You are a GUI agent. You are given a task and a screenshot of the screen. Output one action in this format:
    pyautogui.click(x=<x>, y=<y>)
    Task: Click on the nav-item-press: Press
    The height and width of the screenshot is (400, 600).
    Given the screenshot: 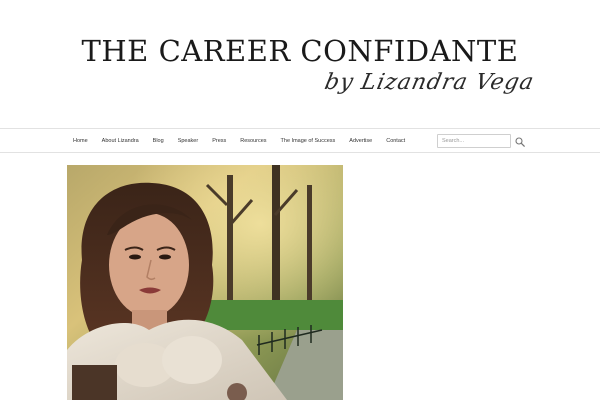 What is the action you would take?
    pyautogui.click(x=219, y=141)
    